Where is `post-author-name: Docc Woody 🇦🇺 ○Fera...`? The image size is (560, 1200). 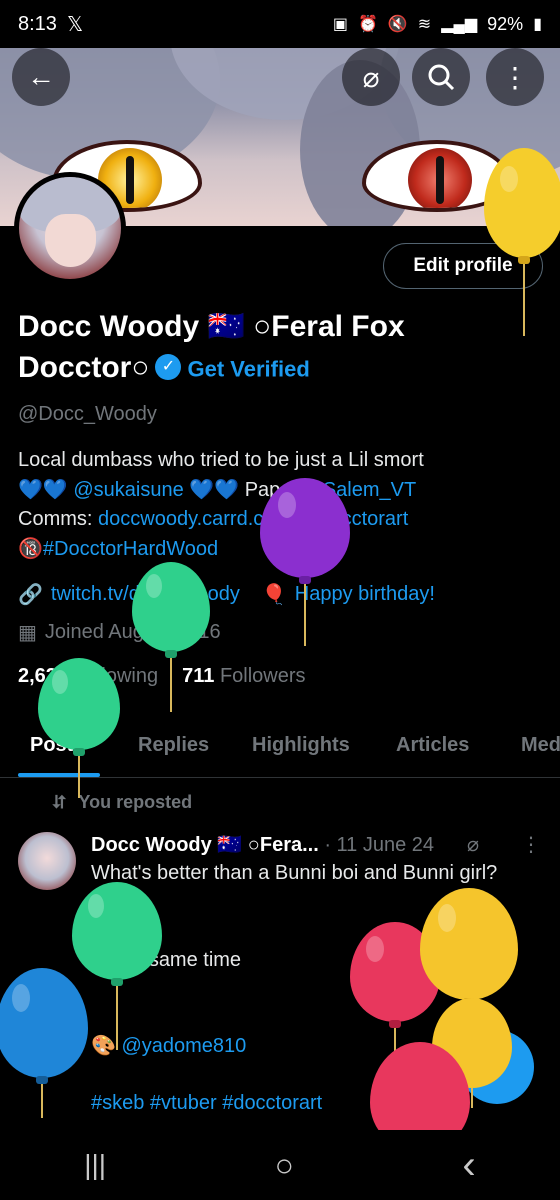 post-author-name: Docc Woody 🇦🇺 ○Fera... is located at coordinates (205, 845).